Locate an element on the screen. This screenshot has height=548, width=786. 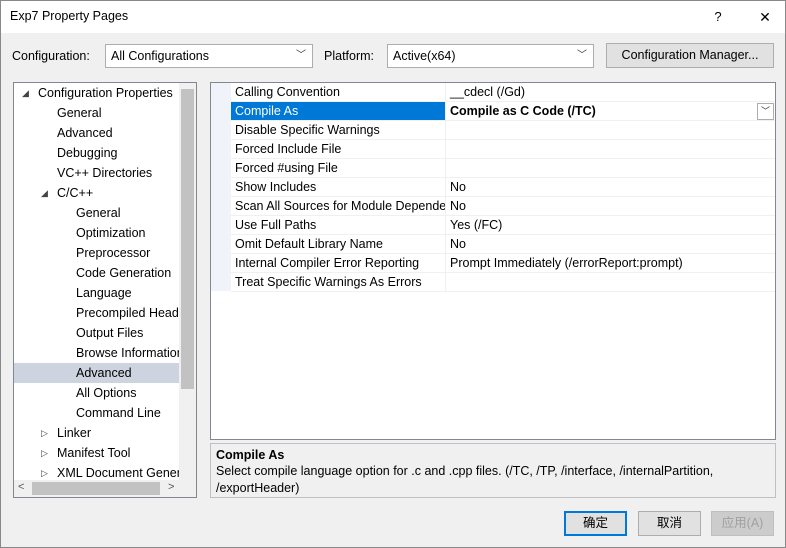
property-value: __cdecl (/Gd) is located at coordinates (610, 92).